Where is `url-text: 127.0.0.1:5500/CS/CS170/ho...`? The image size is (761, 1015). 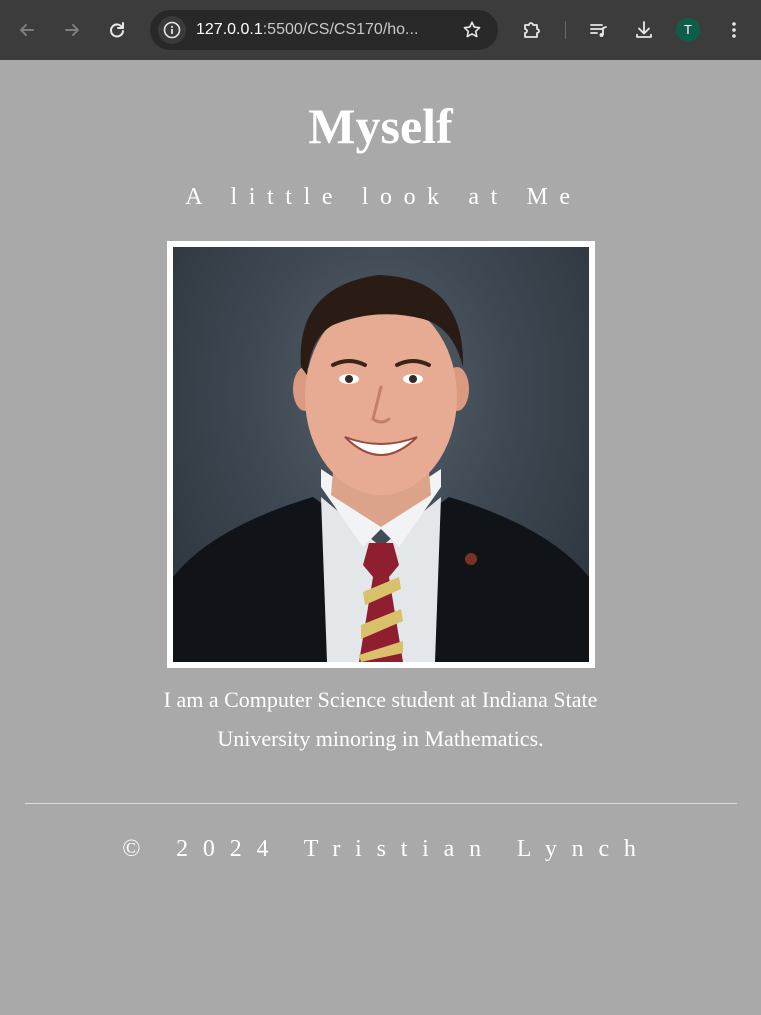
url-text: 127.0.0.1:5500/CS/CS170/ho... is located at coordinates (321, 30).